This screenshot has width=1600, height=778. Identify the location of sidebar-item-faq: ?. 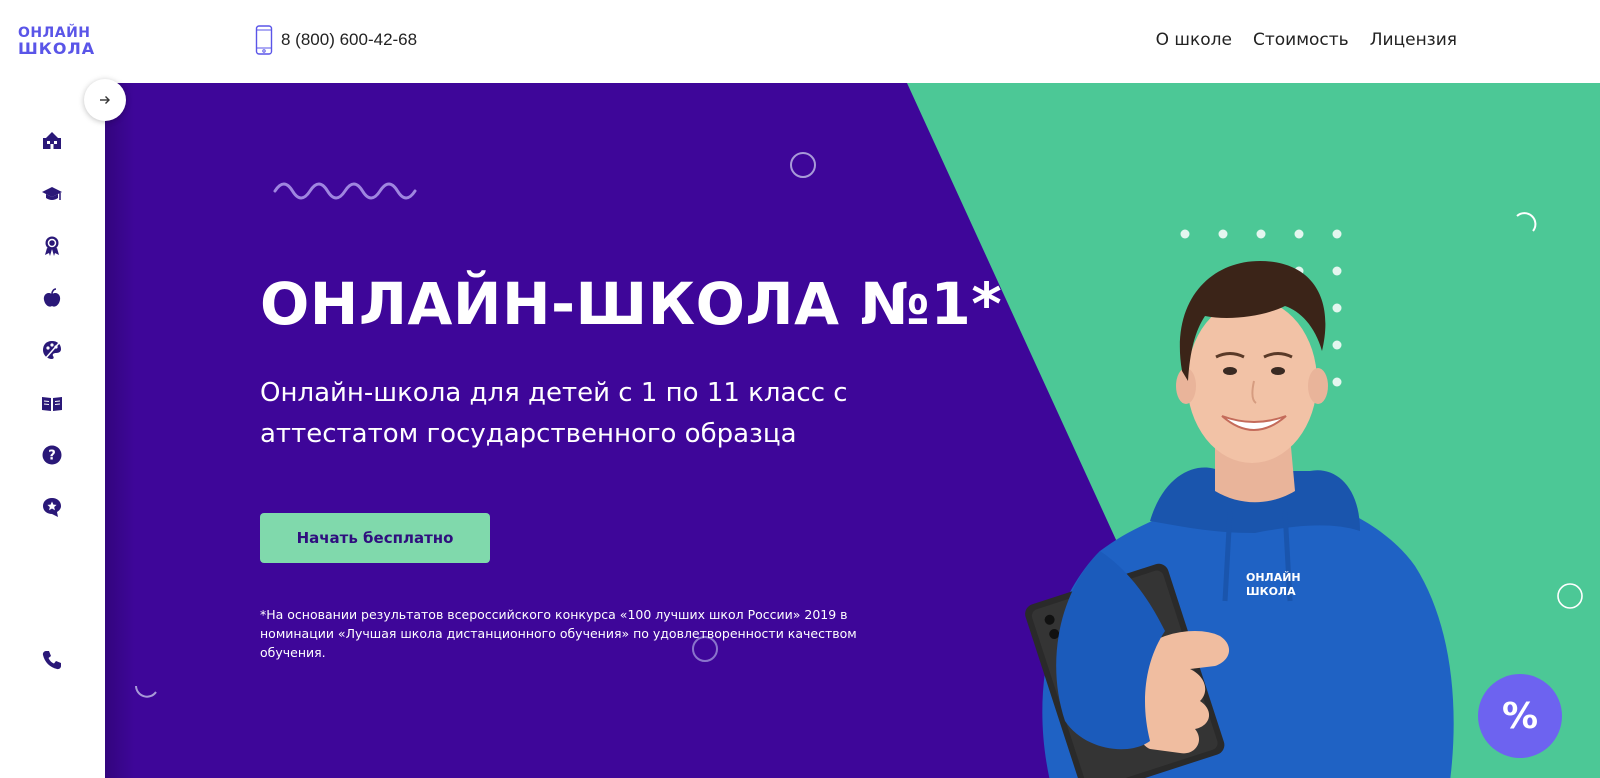
(52, 455).